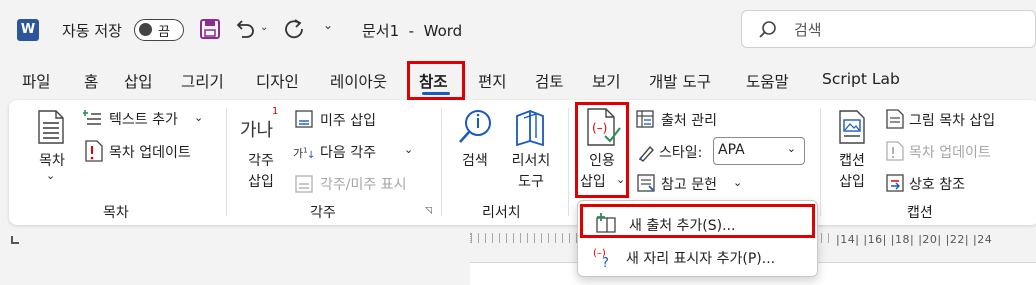 The height and width of the screenshot is (285, 1036). I want to click on tab-insert: 삽입, so click(138, 81).